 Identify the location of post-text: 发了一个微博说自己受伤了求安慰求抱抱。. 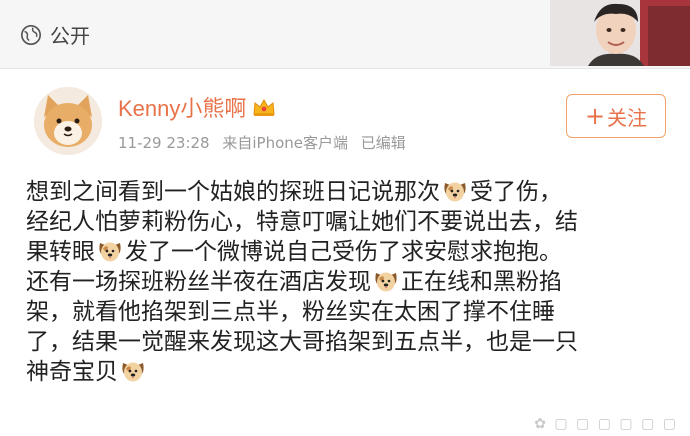
(343, 252).